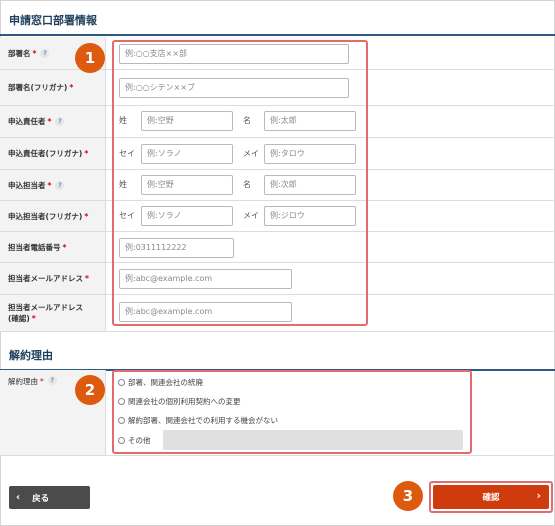  I want to click on label-text: 申込担当者(フリガナ), so click(45, 216).